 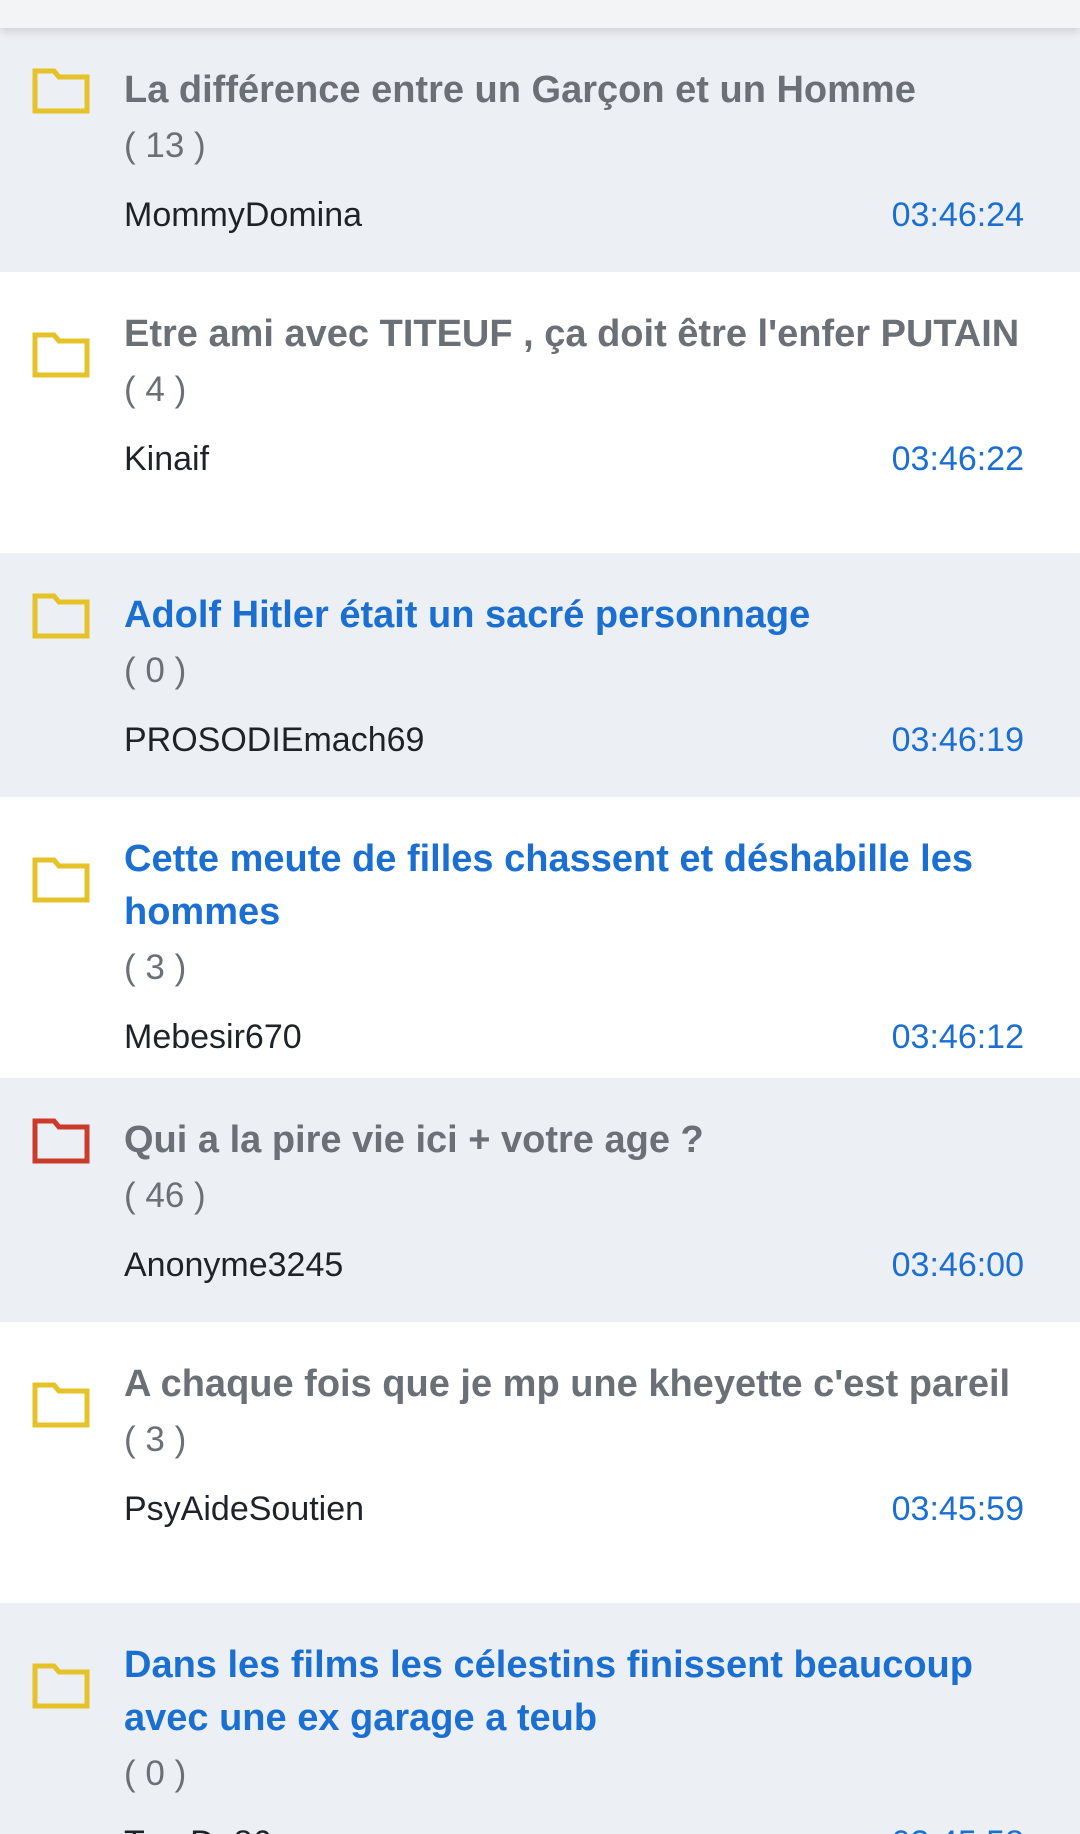 What do you see at coordinates (166, 459) in the screenshot?
I see `topic-author: Kinaif` at bounding box center [166, 459].